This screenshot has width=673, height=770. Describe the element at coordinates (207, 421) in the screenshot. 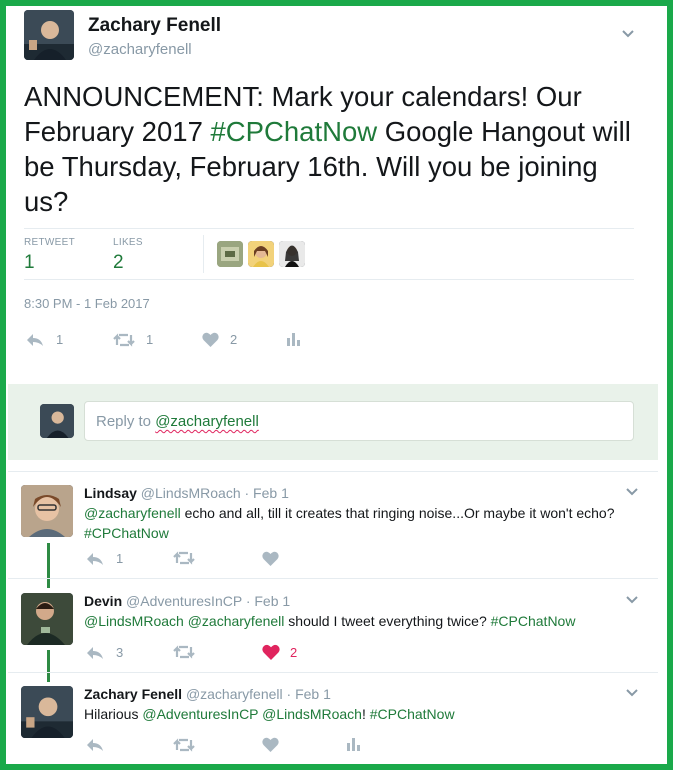

I see `reply-mention: @zacharyfenell` at that location.